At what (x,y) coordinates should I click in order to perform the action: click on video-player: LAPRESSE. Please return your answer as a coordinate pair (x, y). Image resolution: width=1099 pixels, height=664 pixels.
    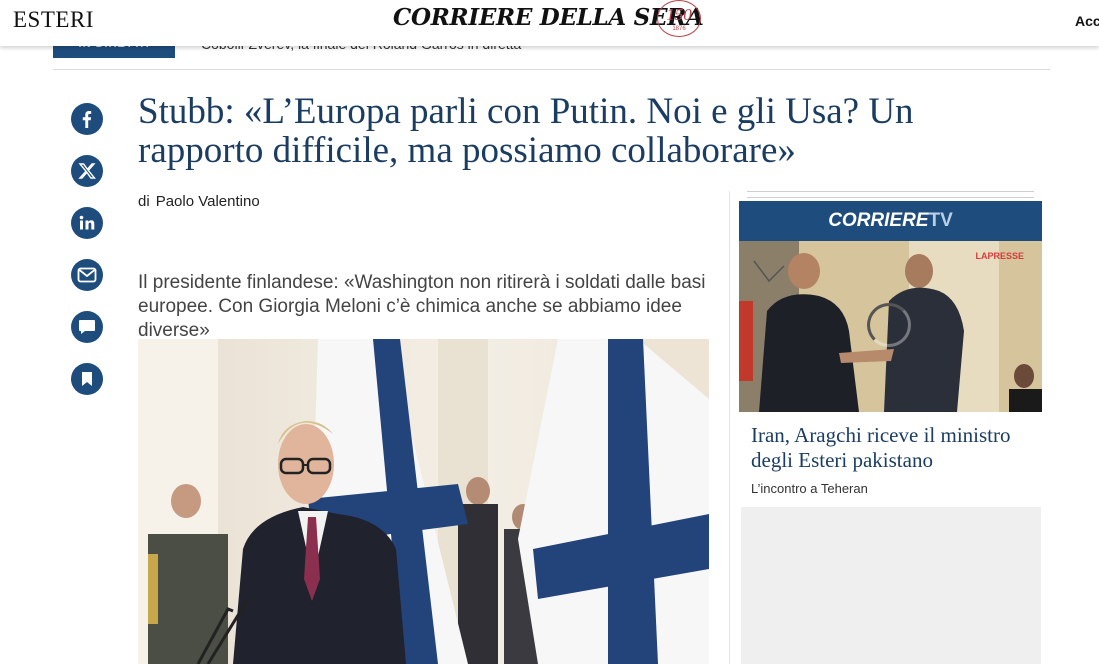
    Looking at the image, I should click on (890, 326).